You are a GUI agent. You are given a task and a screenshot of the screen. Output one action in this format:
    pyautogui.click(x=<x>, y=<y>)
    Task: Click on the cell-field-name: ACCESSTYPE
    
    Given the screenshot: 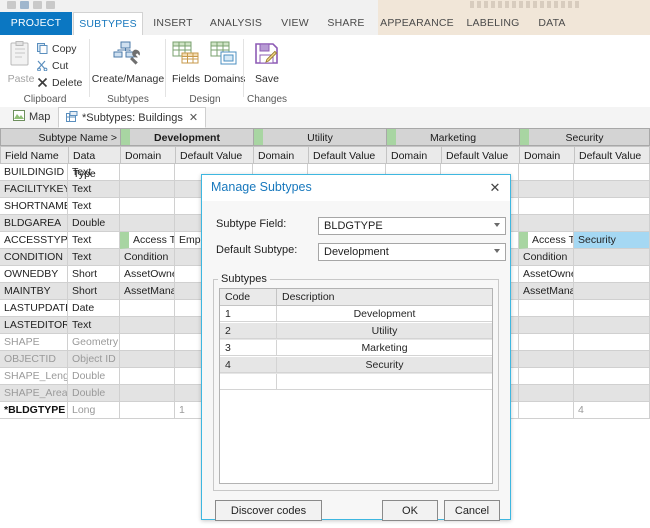 What is the action you would take?
    pyautogui.click(x=34, y=240)
    